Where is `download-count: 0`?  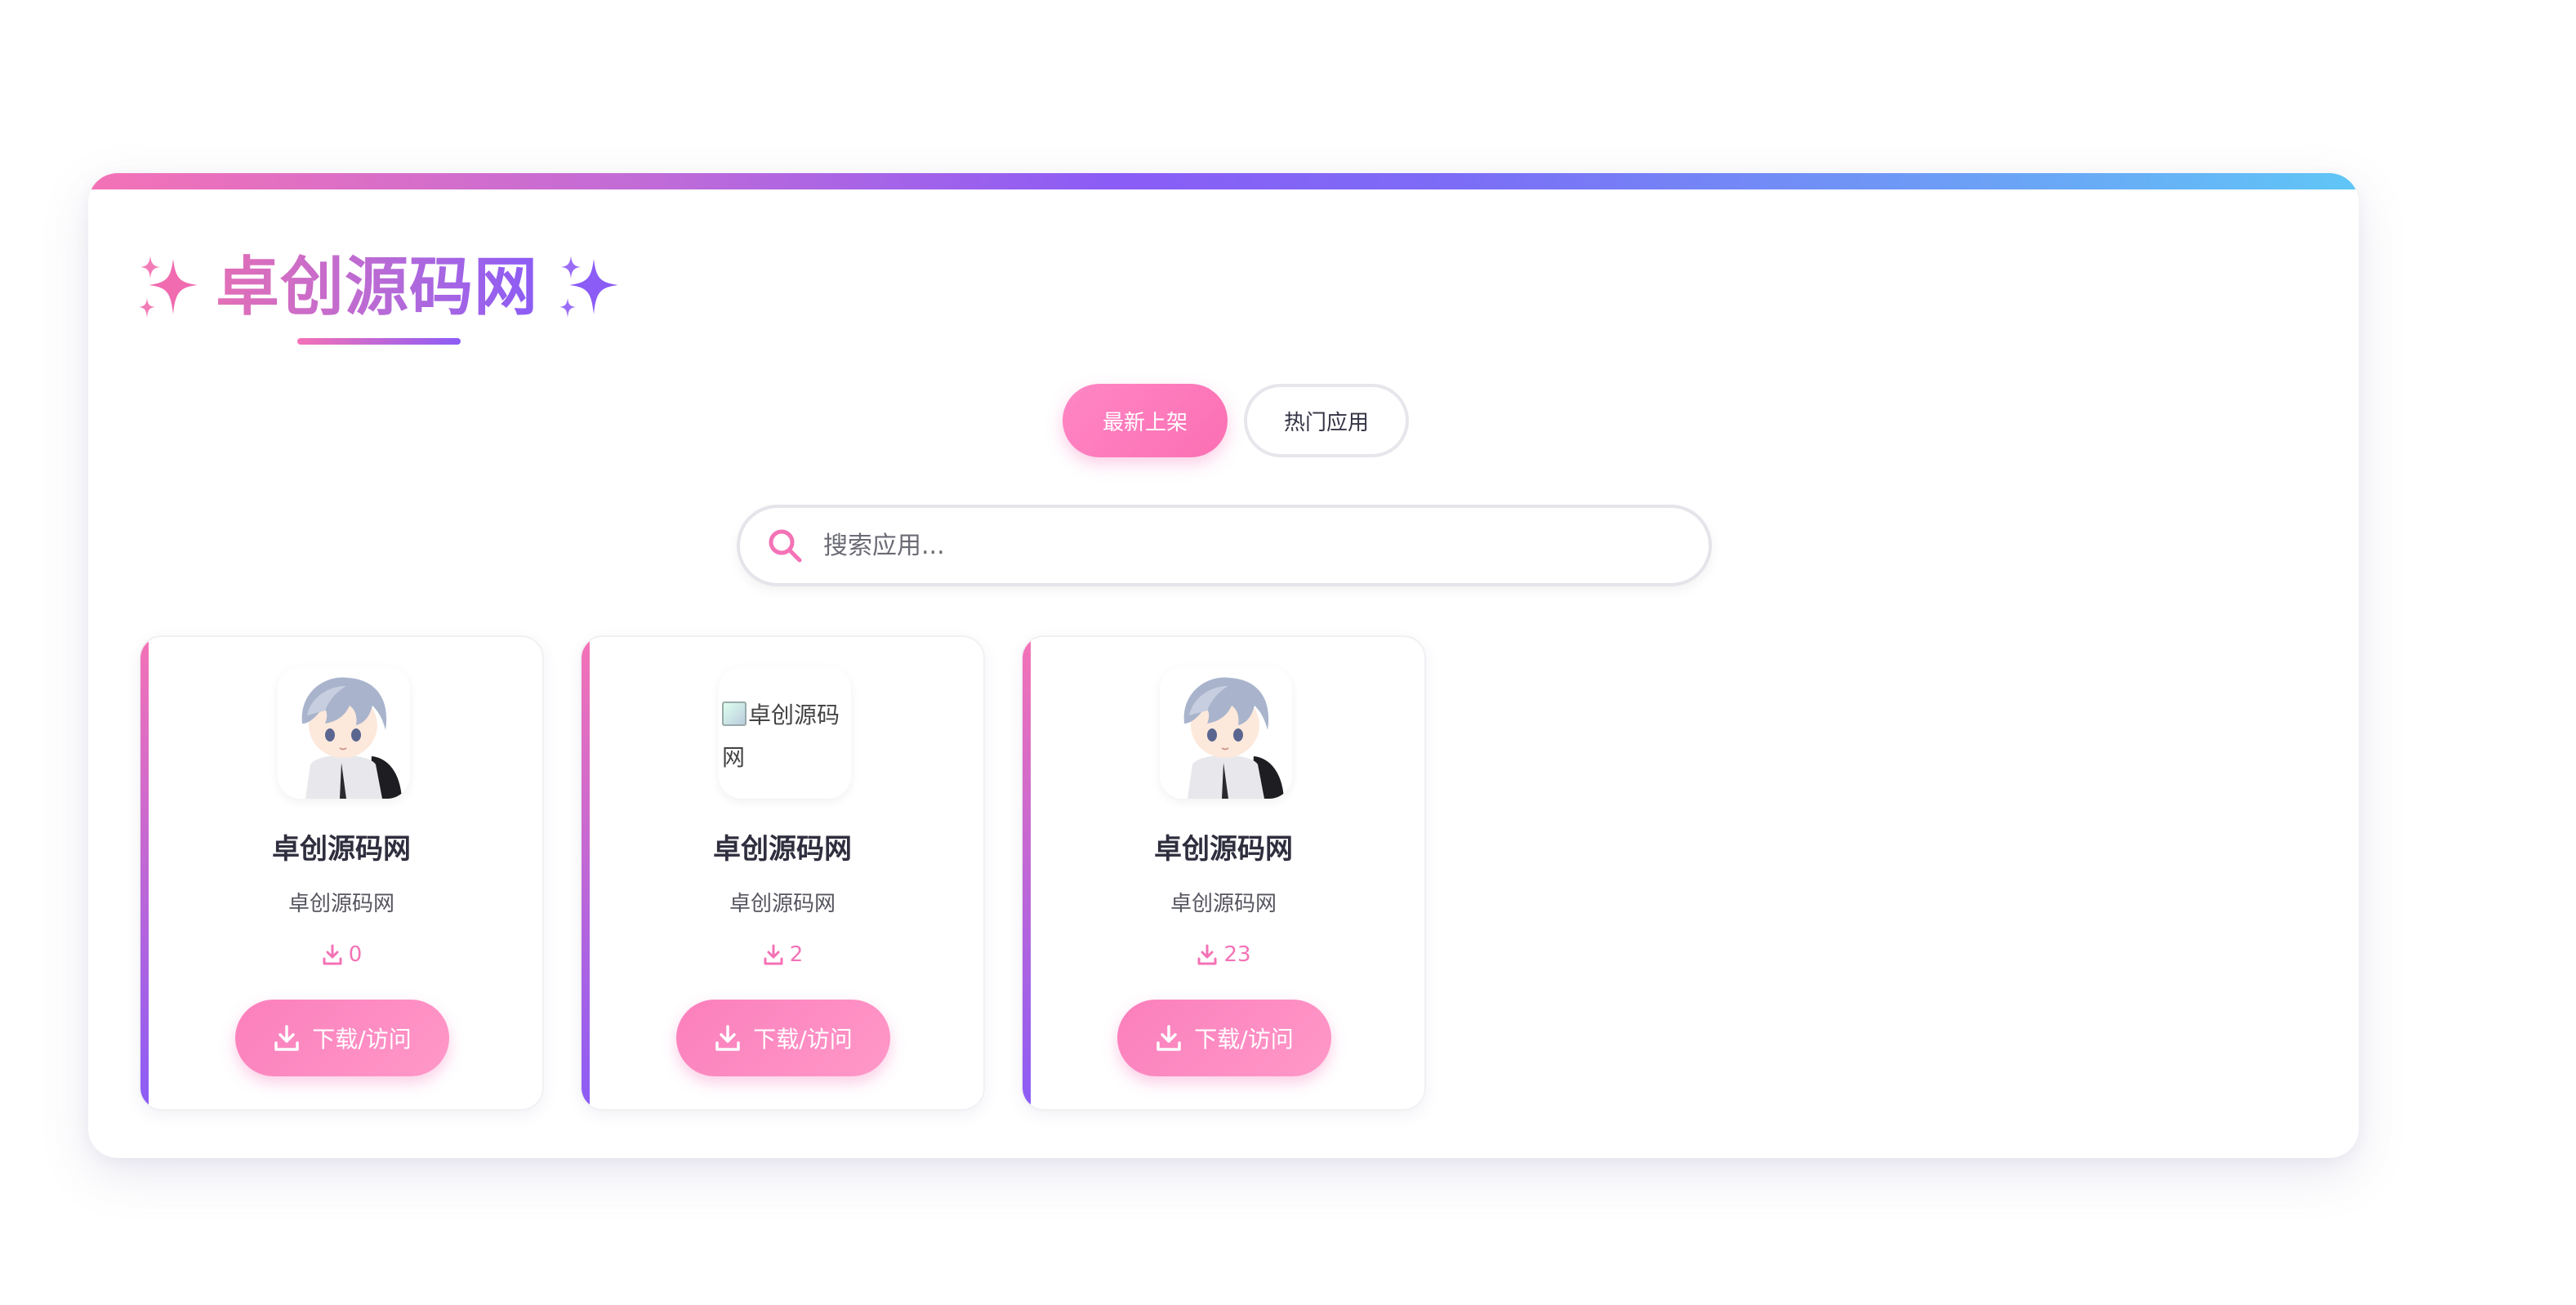 download-count: 0 is located at coordinates (341, 955).